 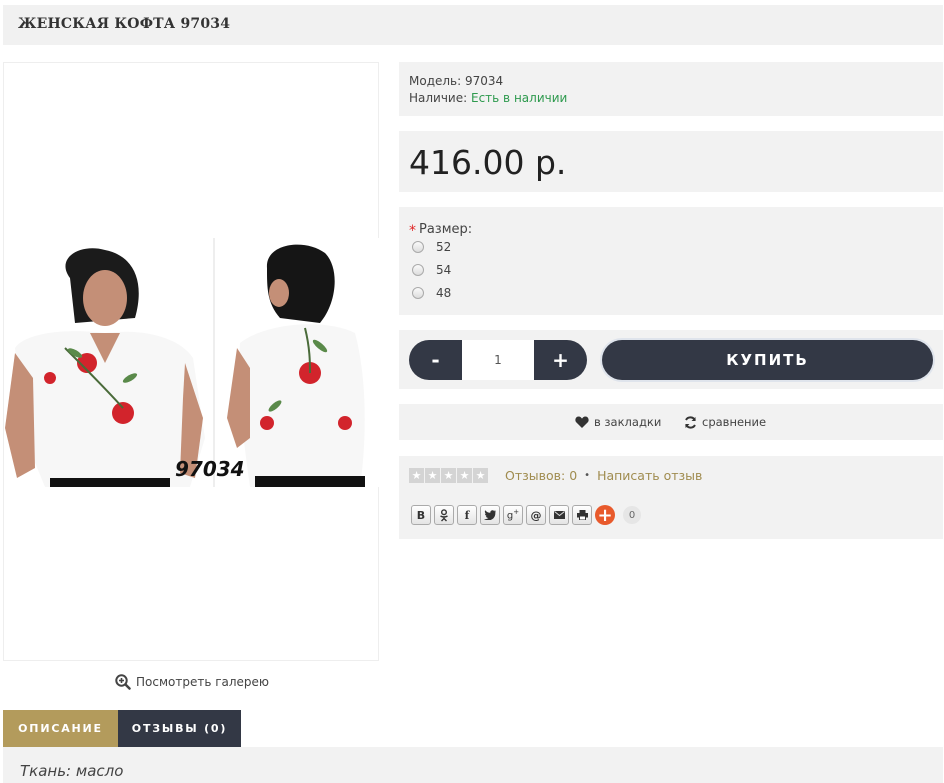 I want to click on quantity-decrease-button: -, so click(x=435, y=360).